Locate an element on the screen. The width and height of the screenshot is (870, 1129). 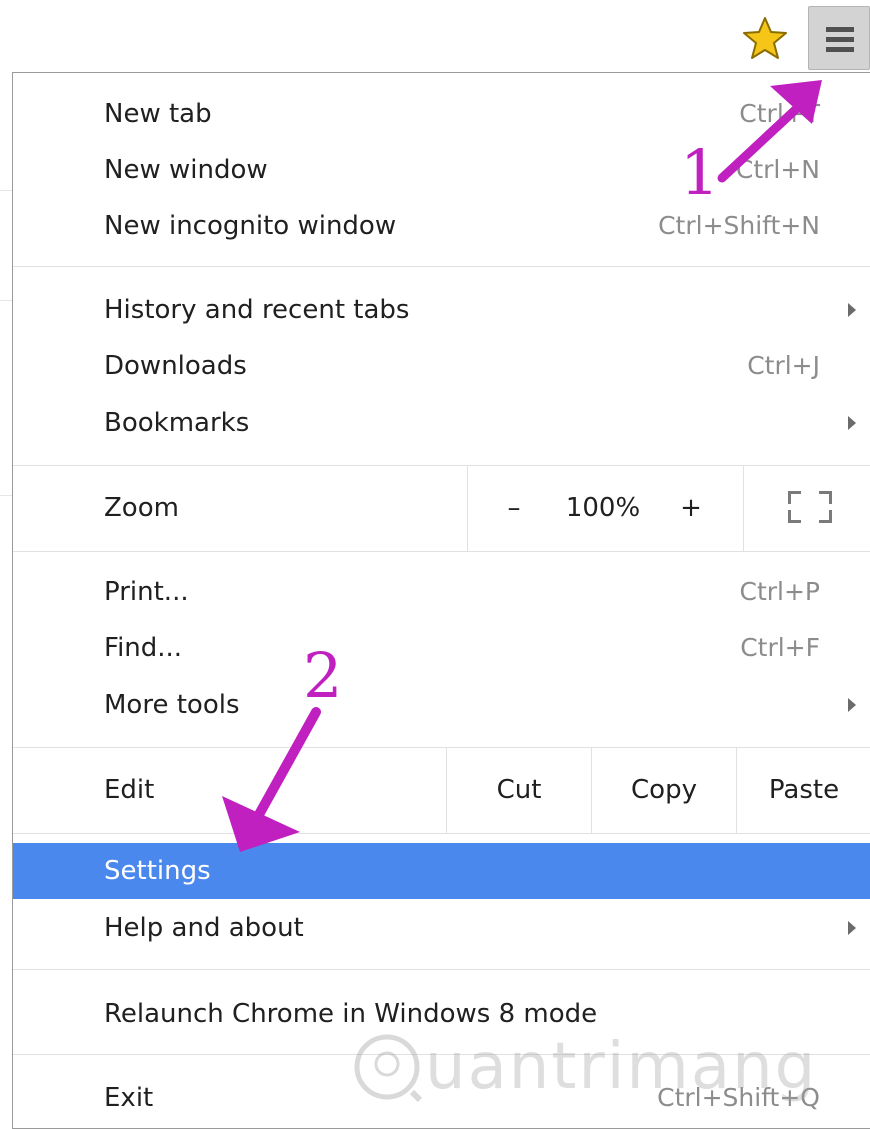
annotation-step-2: 2 is located at coordinates (323, 675).